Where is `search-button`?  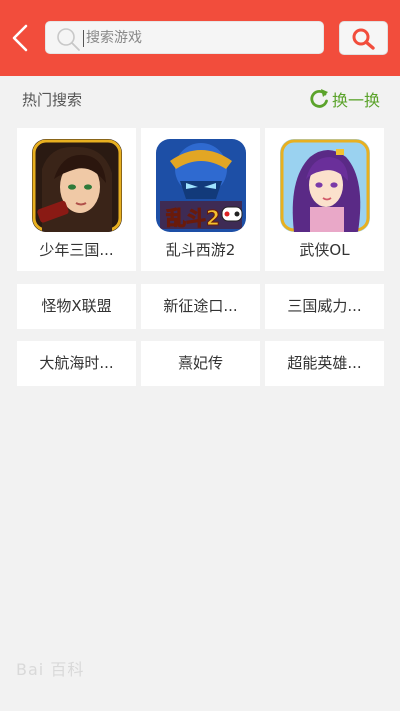
search-button is located at coordinates (363, 38).